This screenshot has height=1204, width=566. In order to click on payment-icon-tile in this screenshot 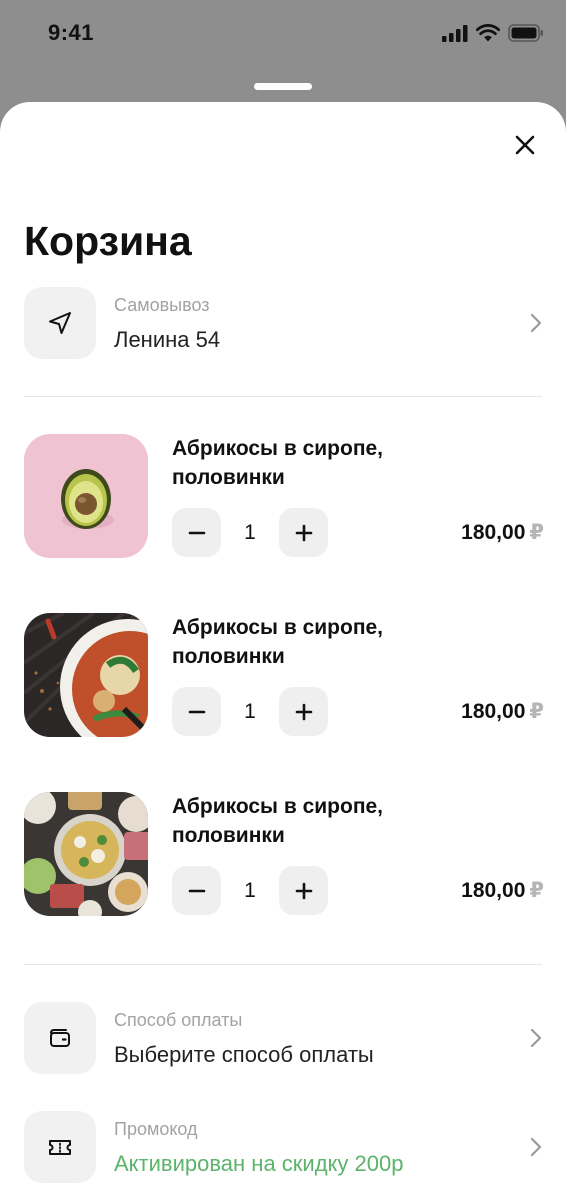, I will do `click(60, 1038)`.